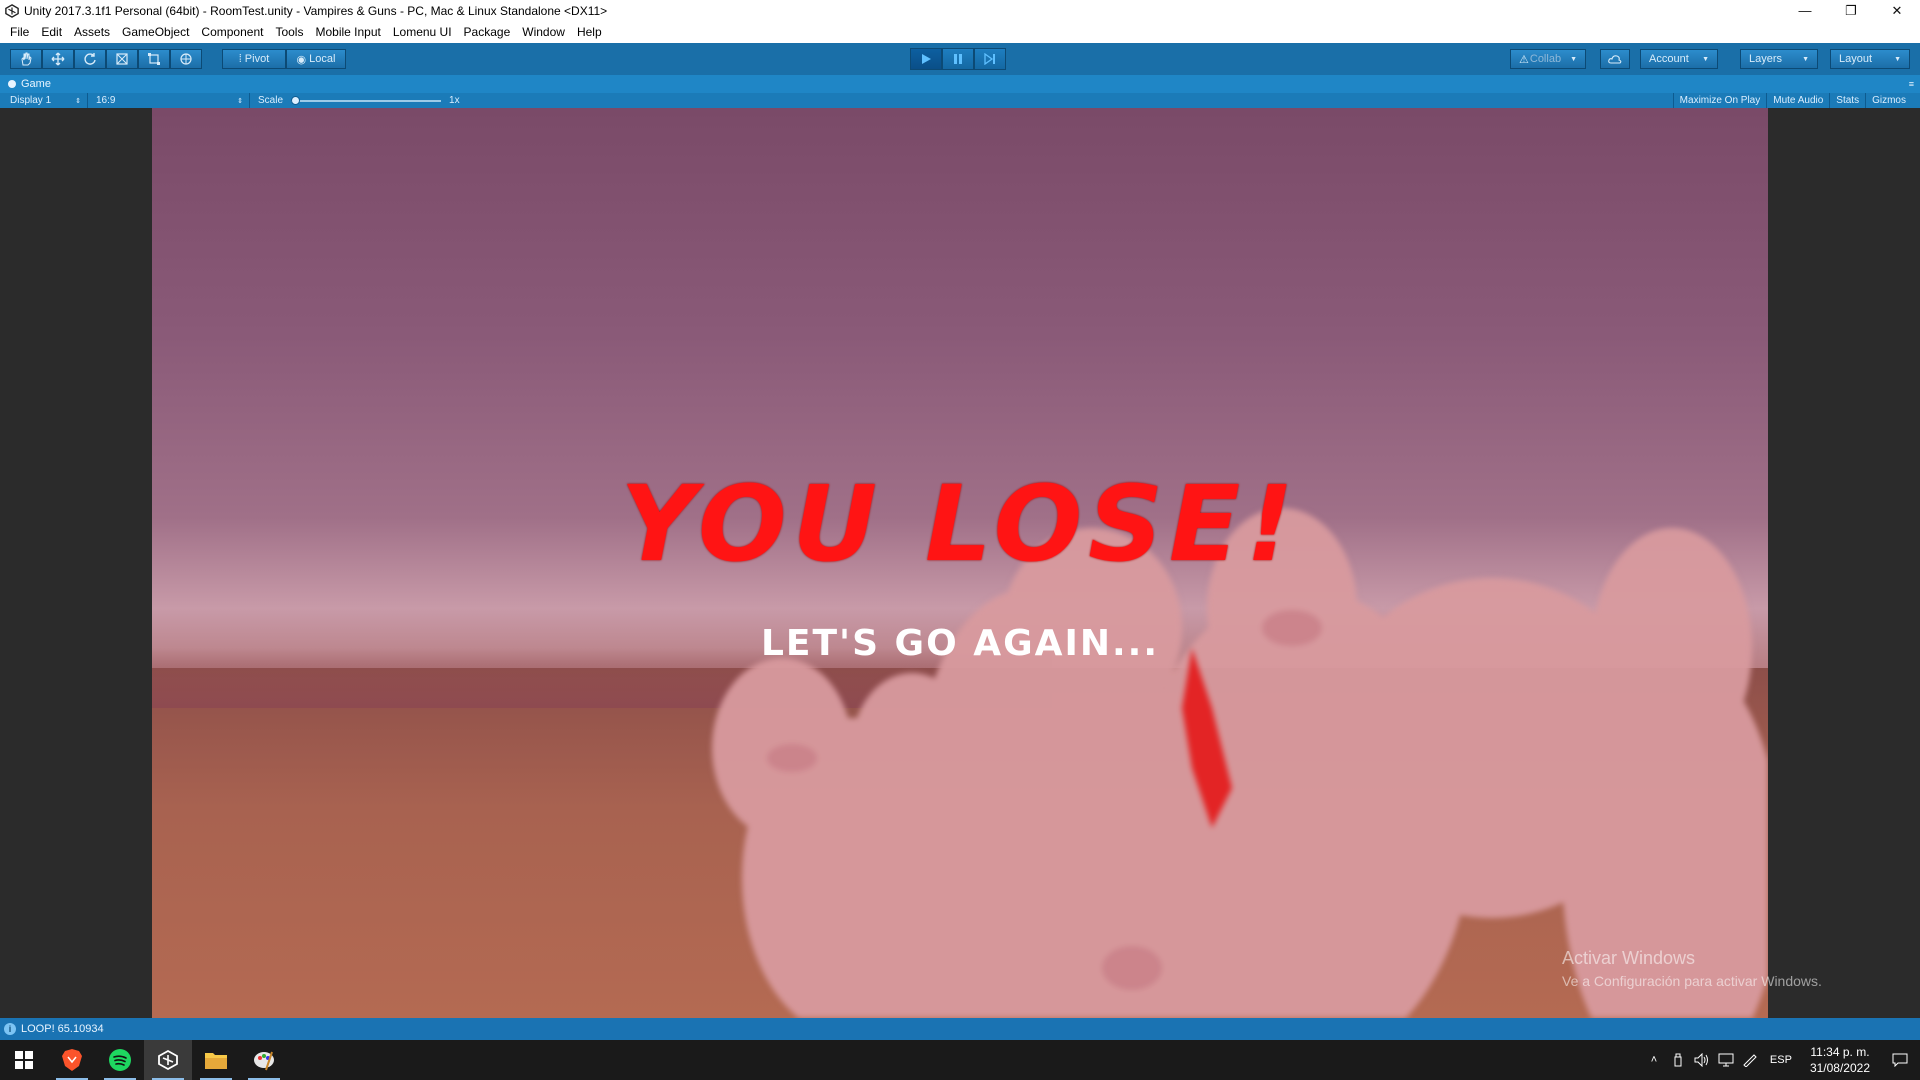 The height and width of the screenshot is (1080, 1920). Describe the element at coordinates (543, 32) in the screenshot. I see `menu-window: Window` at that location.